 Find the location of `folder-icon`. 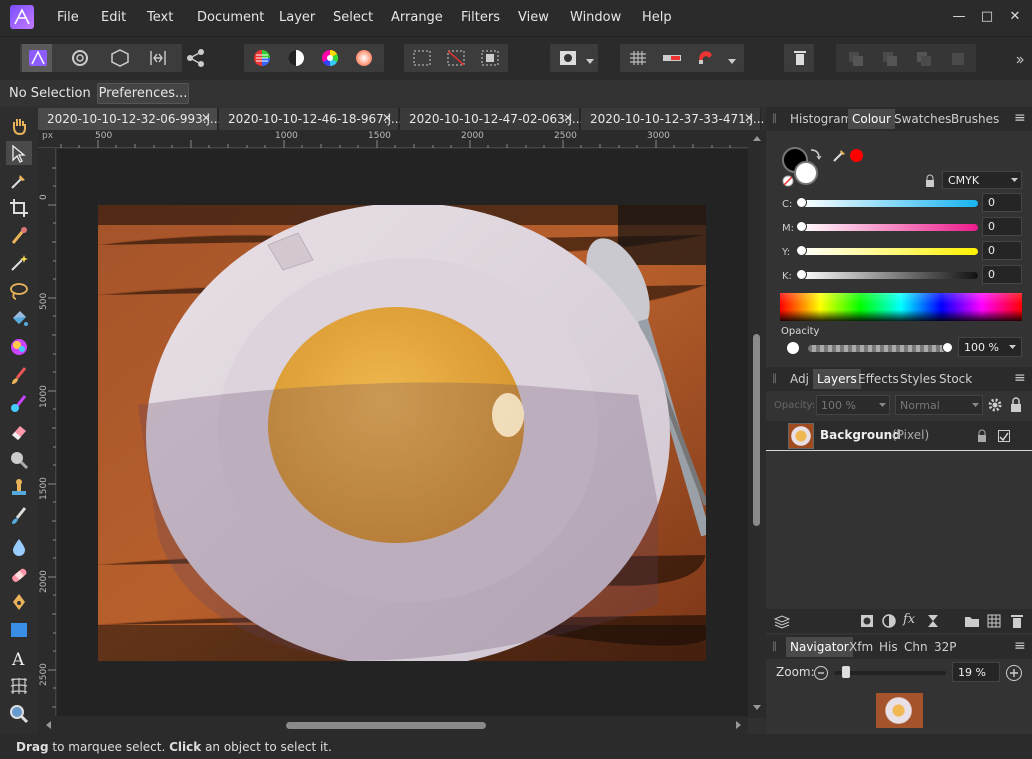

folder-icon is located at coordinates (972, 621).